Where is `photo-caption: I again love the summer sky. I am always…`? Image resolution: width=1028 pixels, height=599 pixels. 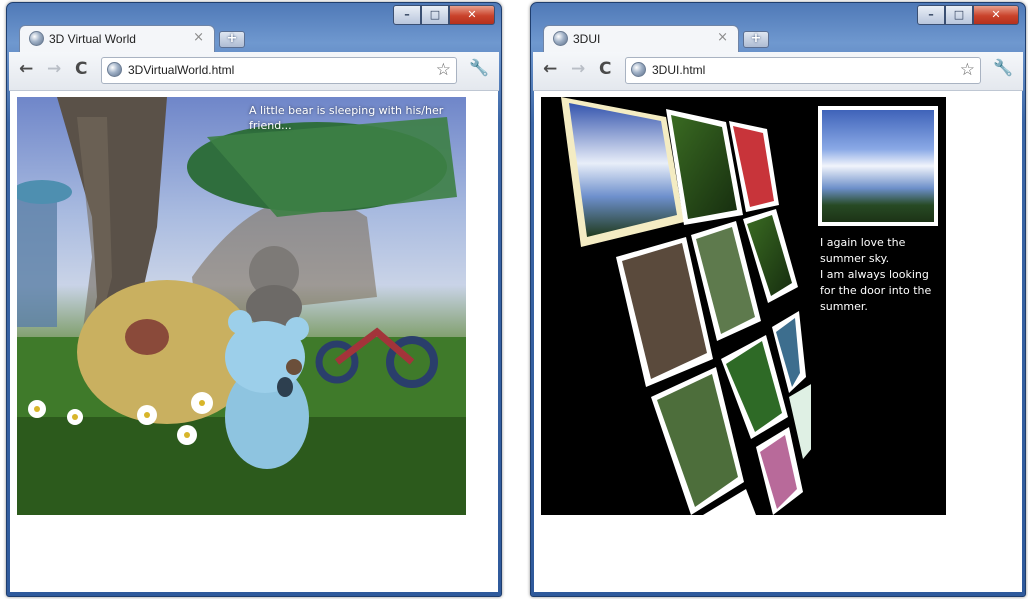
photo-caption: I again love the summer sky. I am always… is located at coordinates (881, 275).